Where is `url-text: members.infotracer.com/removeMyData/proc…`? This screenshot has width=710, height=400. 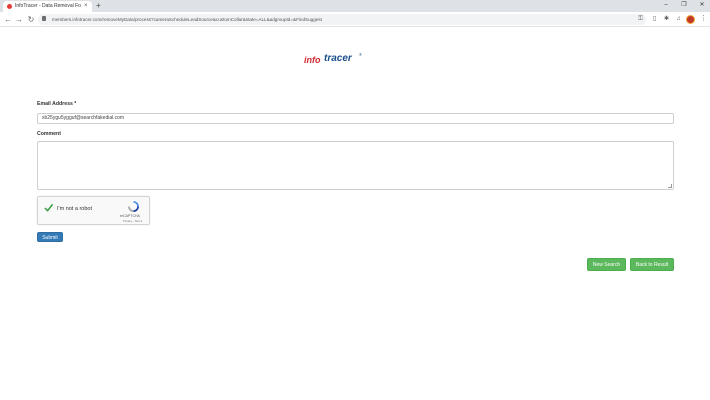 url-text: members.infotracer.com/removeMyData/proc… is located at coordinates (187, 19).